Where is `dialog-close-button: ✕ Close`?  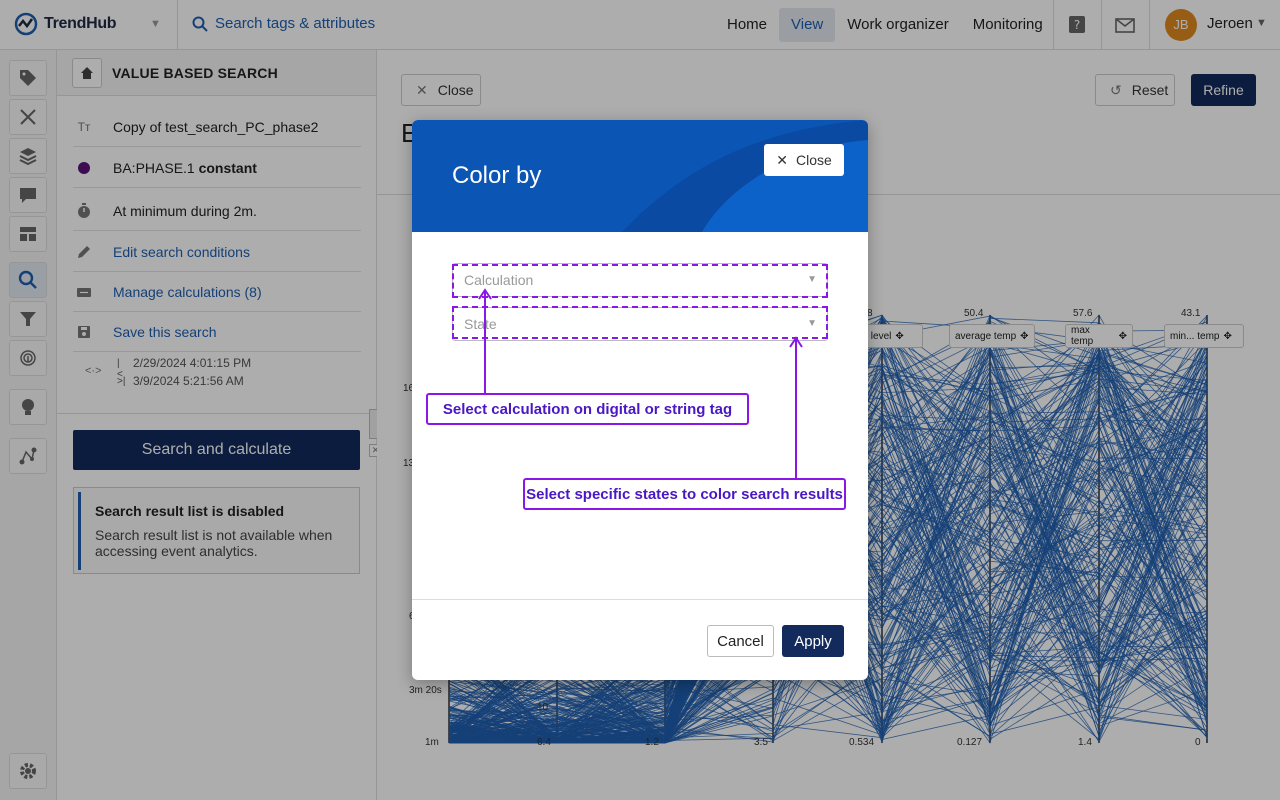 dialog-close-button: ✕ Close is located at coordinates (804, 160).